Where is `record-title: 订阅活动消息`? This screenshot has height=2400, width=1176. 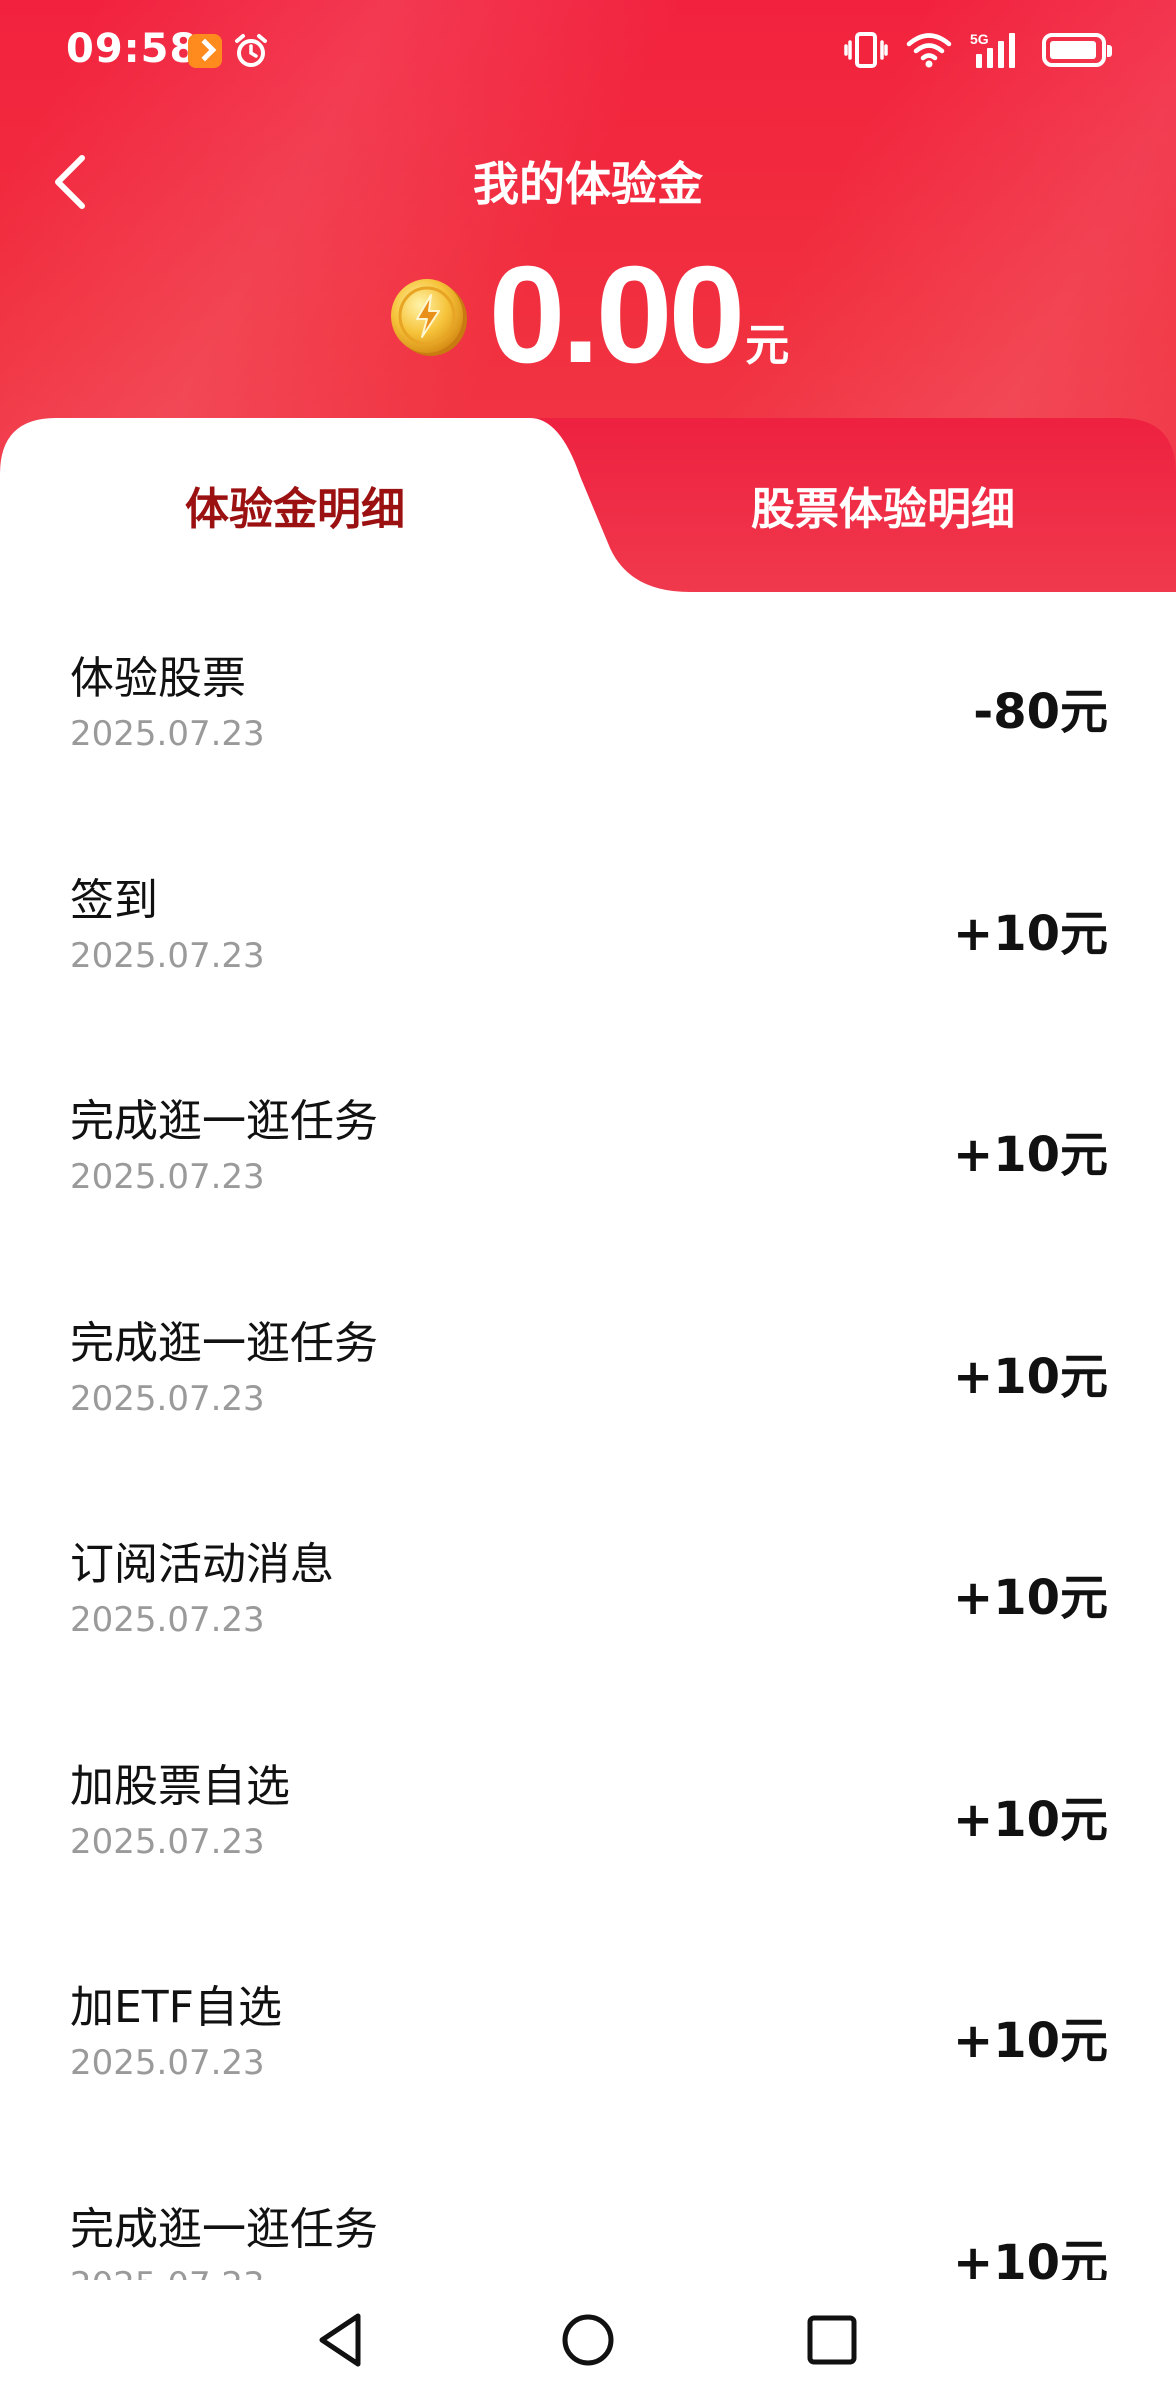
record-title: 订阅活动消息 is located at coordinates (202, 1564).